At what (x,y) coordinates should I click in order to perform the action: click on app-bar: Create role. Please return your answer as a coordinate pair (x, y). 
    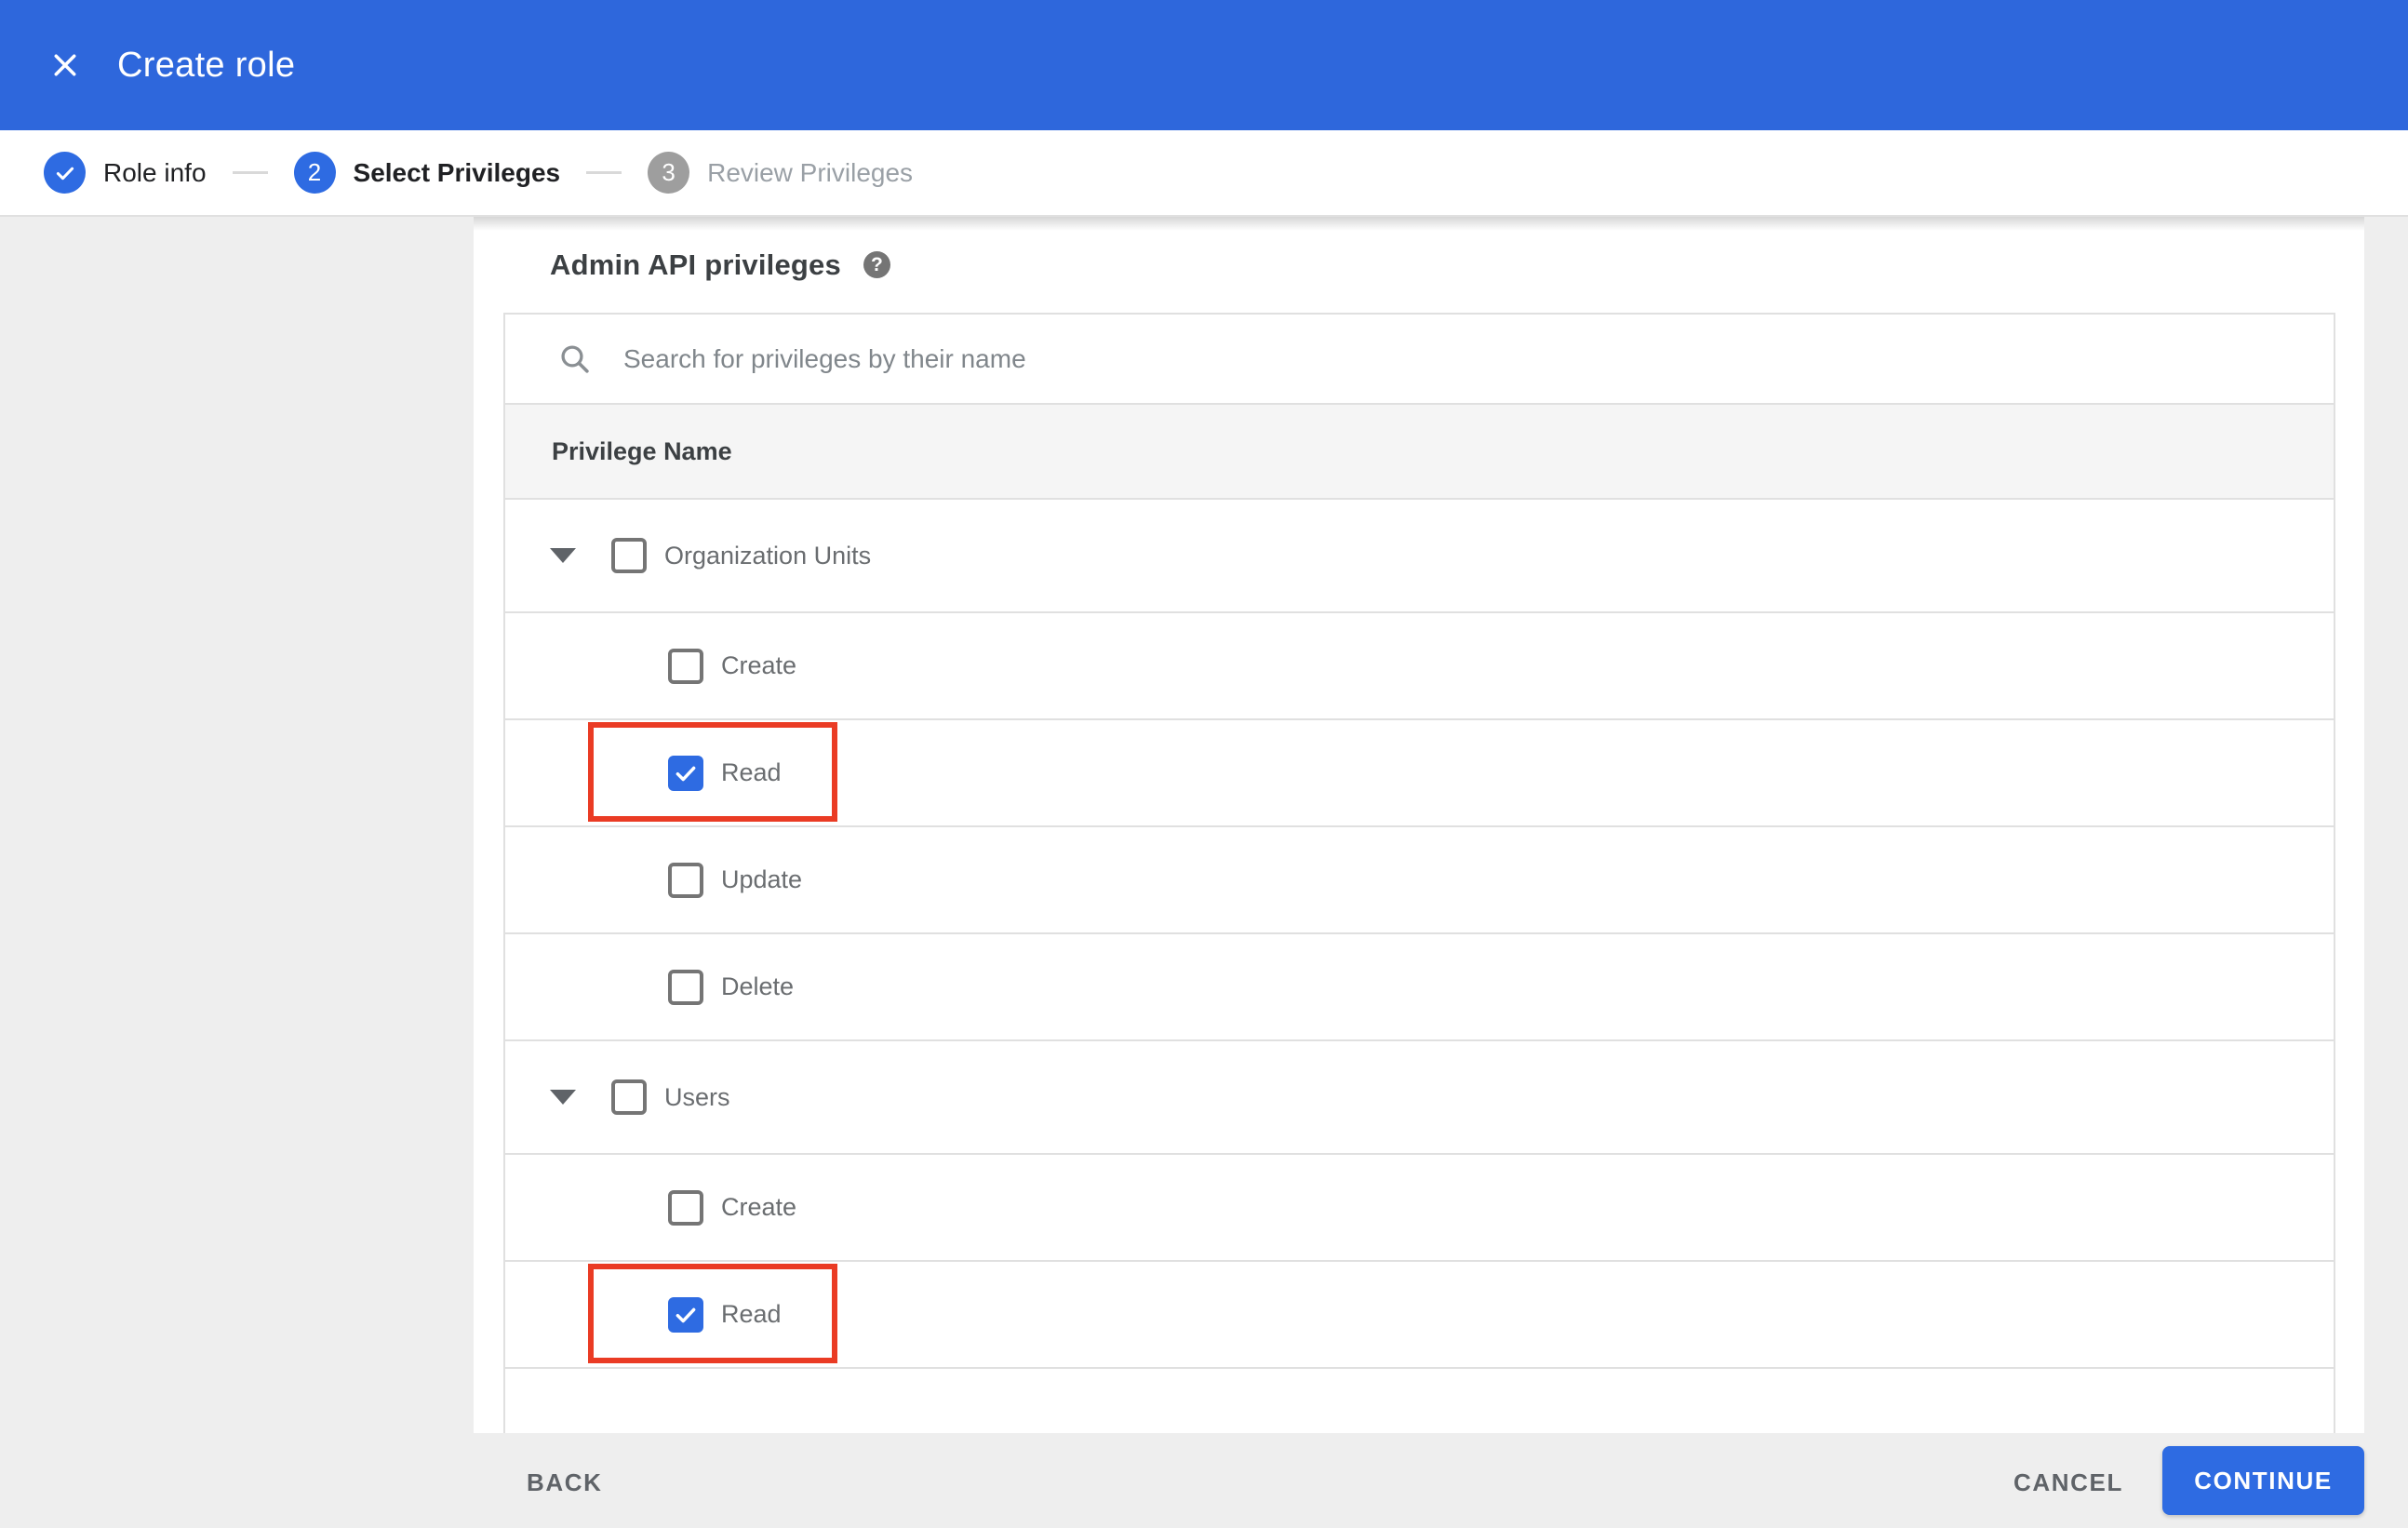
    Looking at the image, I should click on (1204, 65).